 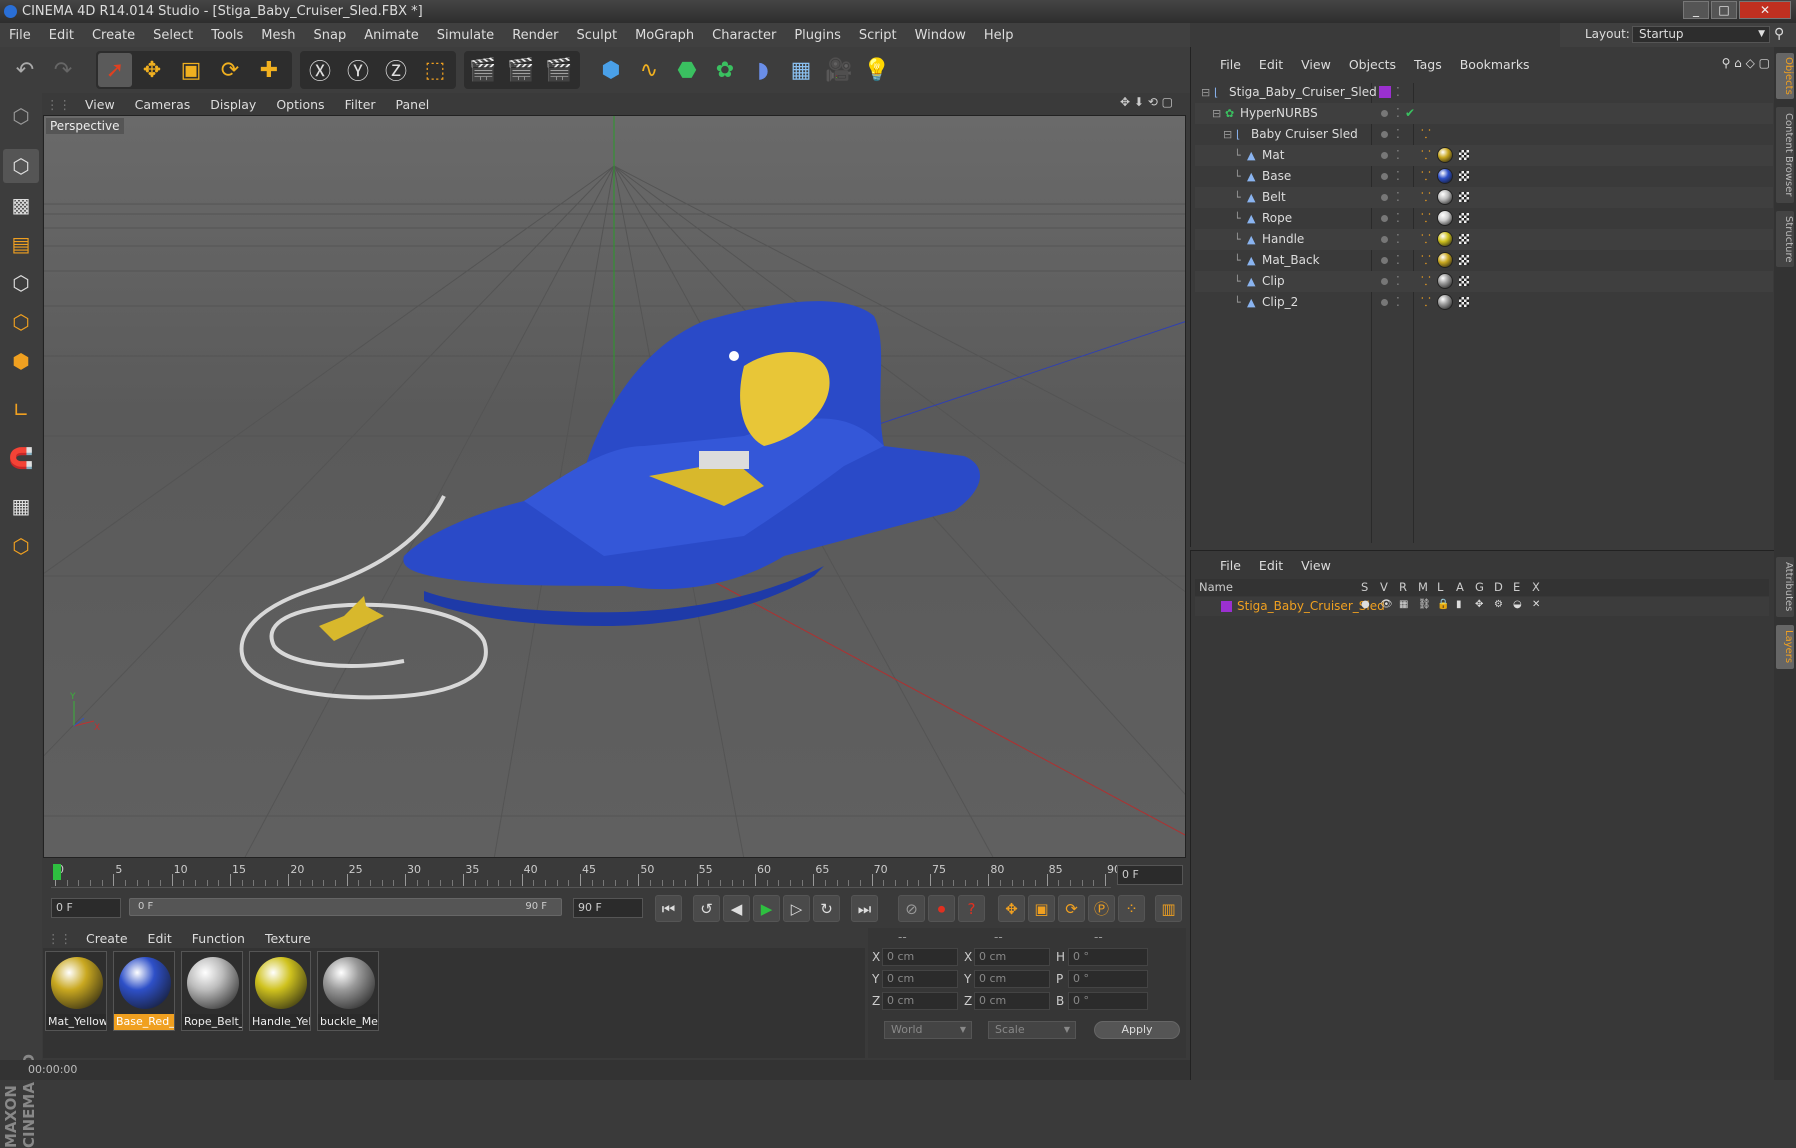 I want to click on search-icon: ⚲, so click(x=1779, y=34).